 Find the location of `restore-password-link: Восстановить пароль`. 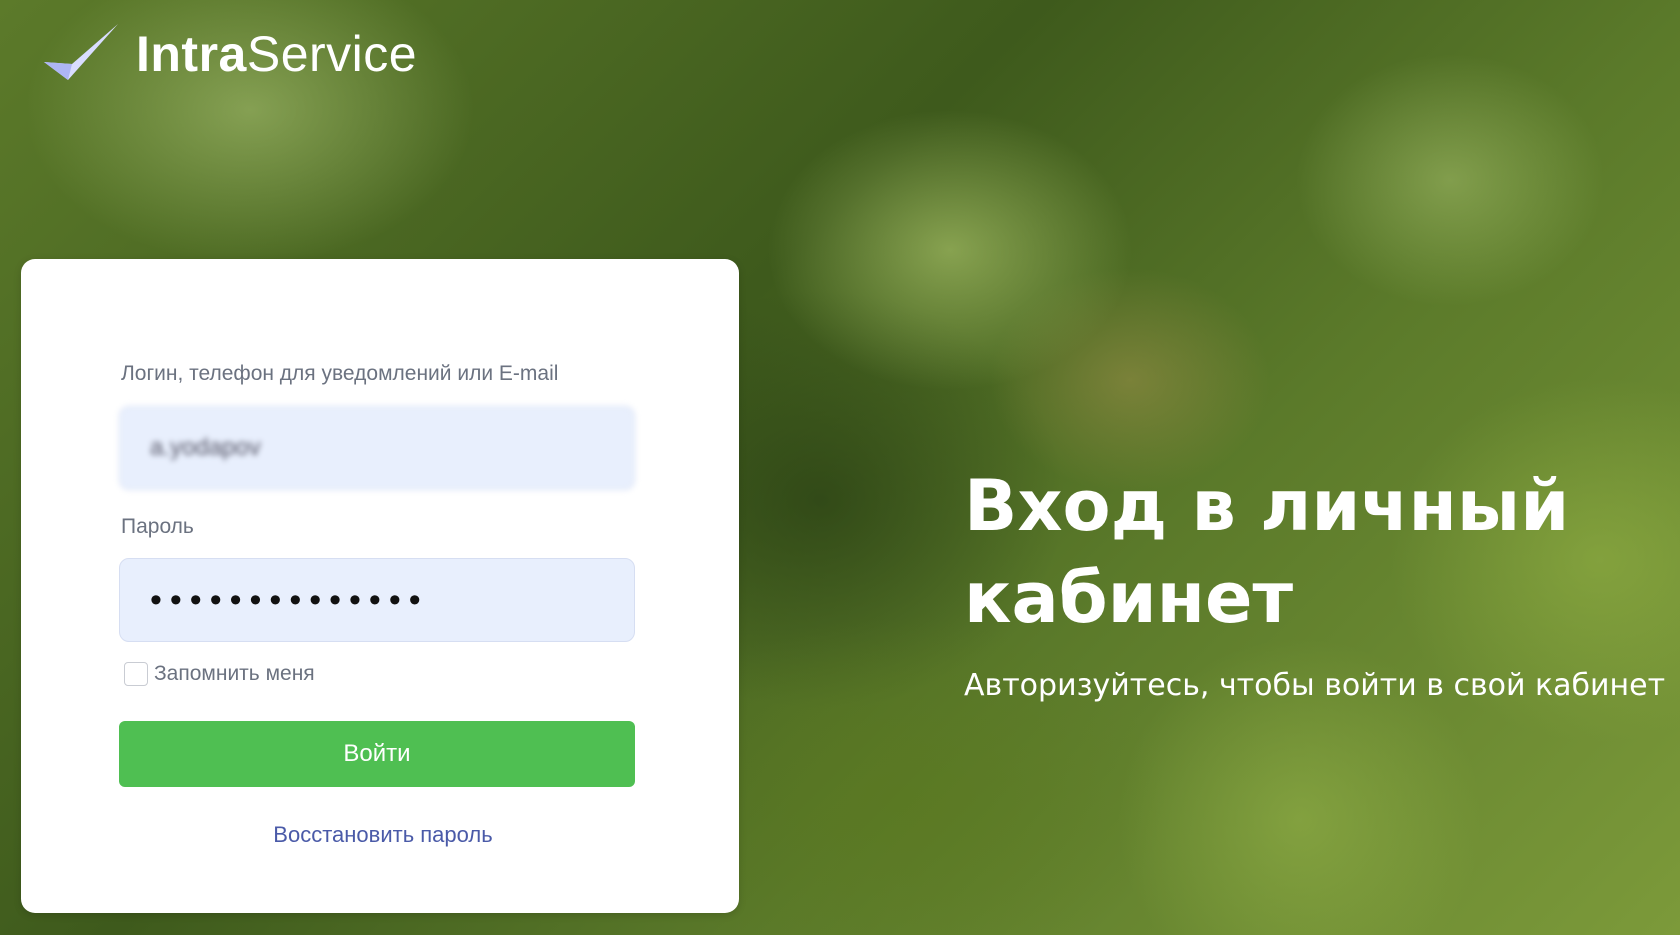

restore-password-link: Восстановить пароль is located at coordinates (383, 835).